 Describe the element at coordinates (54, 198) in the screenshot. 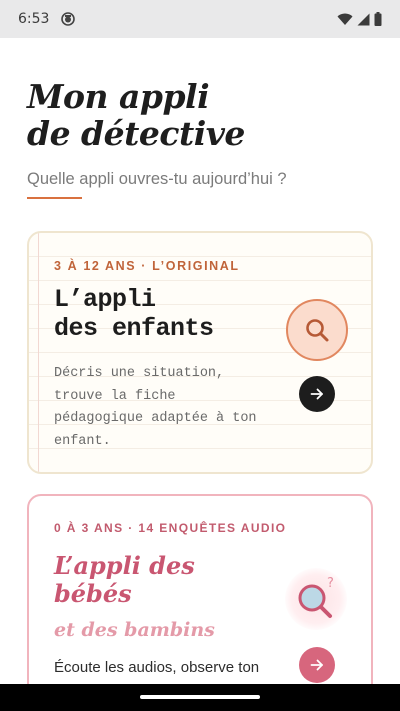

I see `title-underline` at that location.